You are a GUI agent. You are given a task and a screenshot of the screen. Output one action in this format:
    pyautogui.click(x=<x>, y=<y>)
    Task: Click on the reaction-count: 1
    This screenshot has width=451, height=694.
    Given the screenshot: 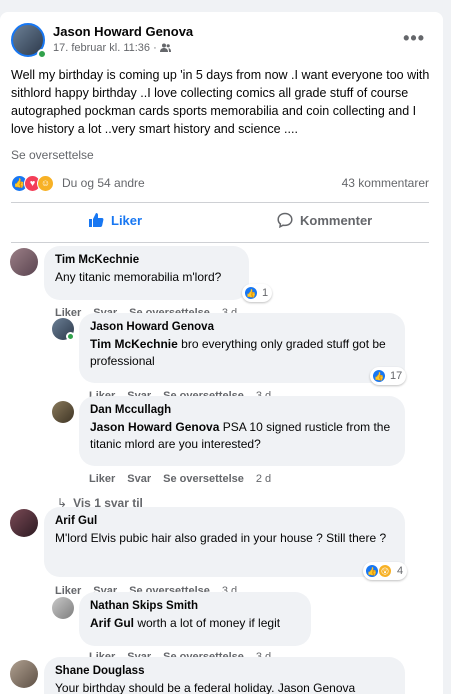 What is the action you would take?
    pyautogui.click(x=265, y=293)
    